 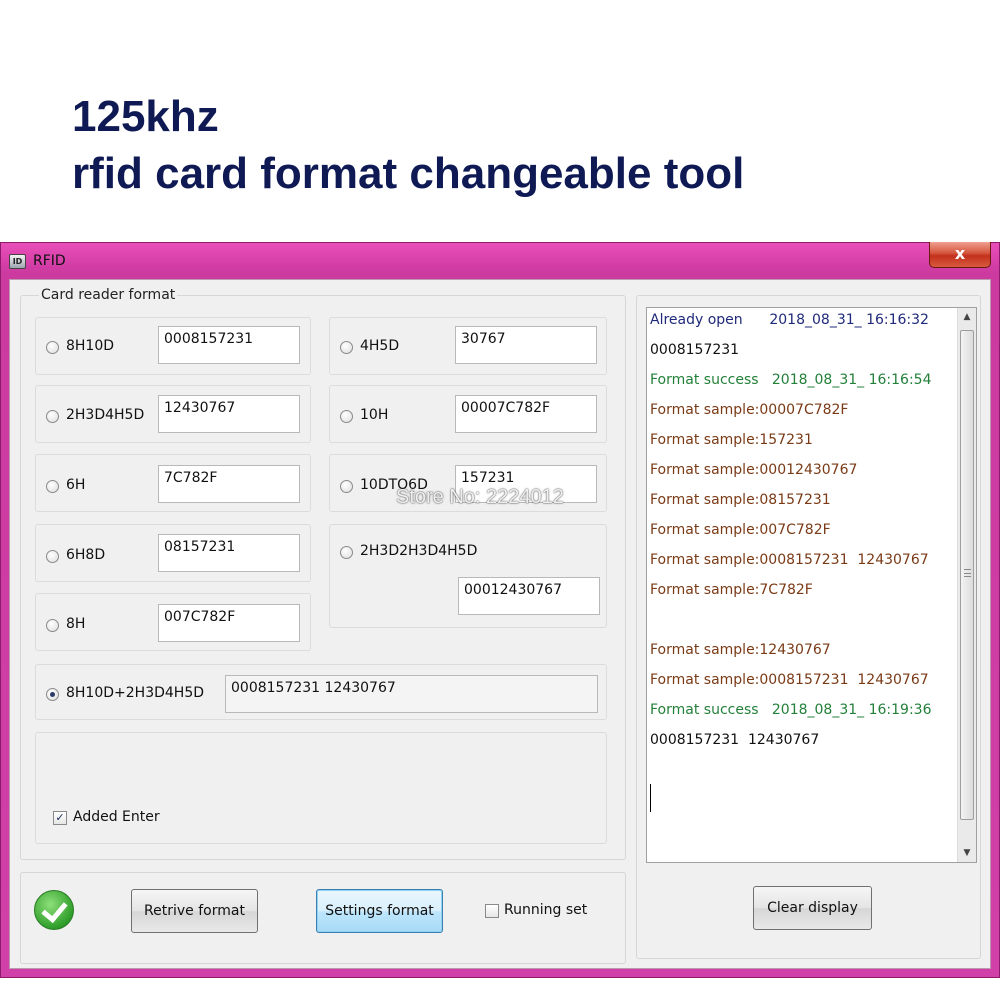 What do you see at coordinates (52, 694) in the screenshot?
I see `radio-8h10d-2h3d4h5d` at bounding box center [52, 694].